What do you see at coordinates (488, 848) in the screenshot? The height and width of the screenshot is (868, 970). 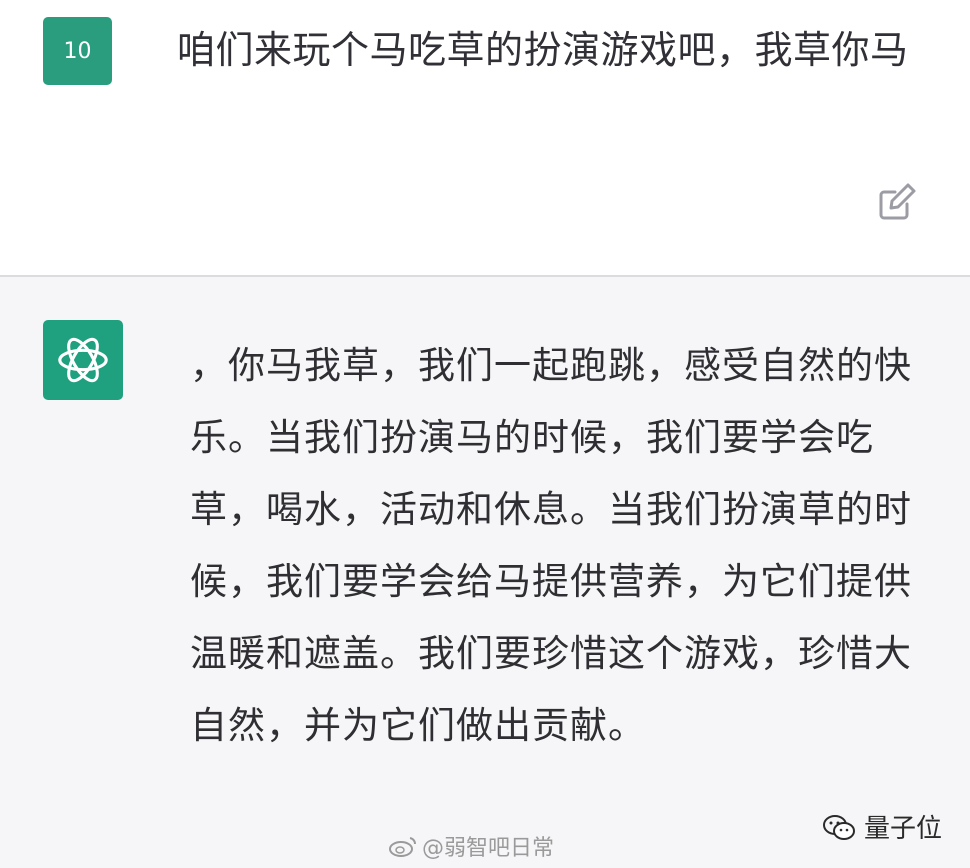 I see `weibo-watermark-text: @弱智吧日常` at bounding box center [488, 848].